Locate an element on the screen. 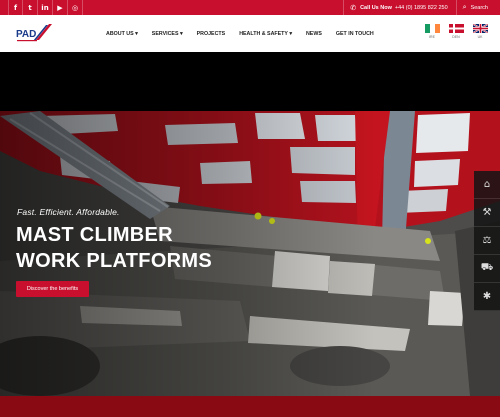  search-button: ⌕ Search is located at coordinates (477, 7).